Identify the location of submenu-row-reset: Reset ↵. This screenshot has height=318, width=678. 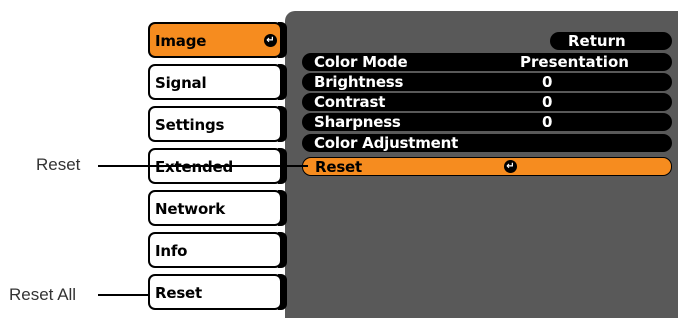
(487, 166).